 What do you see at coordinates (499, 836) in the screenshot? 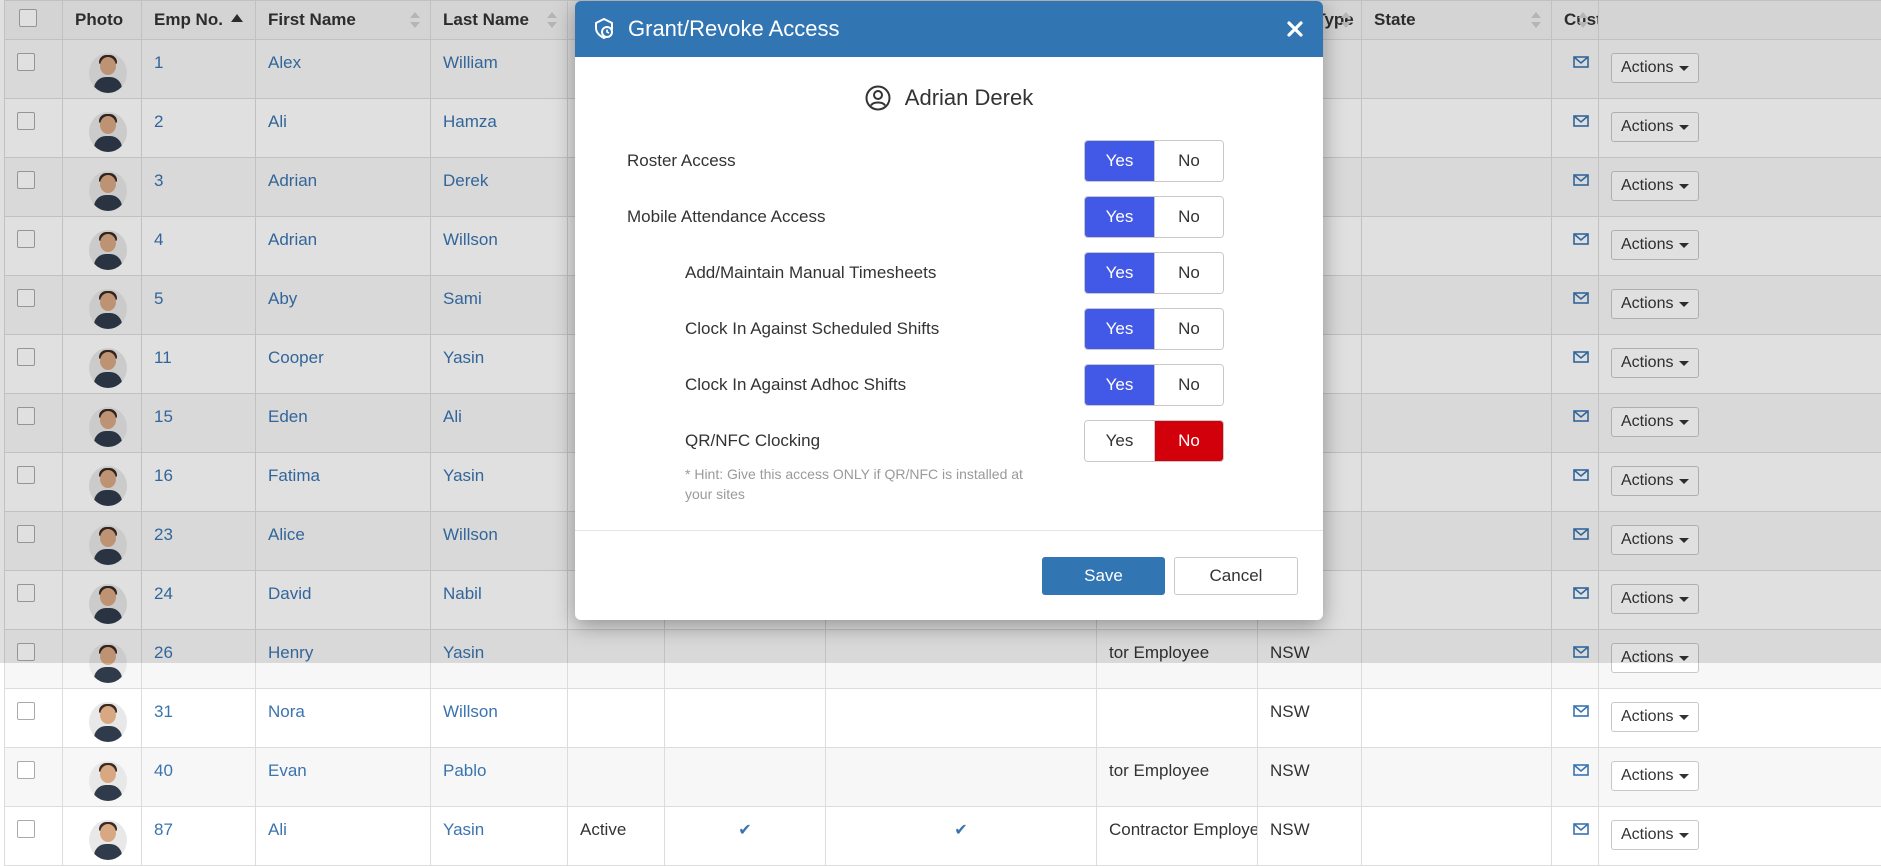
I see `last-name-cell: Yasin` at bounding box center [499, 836].